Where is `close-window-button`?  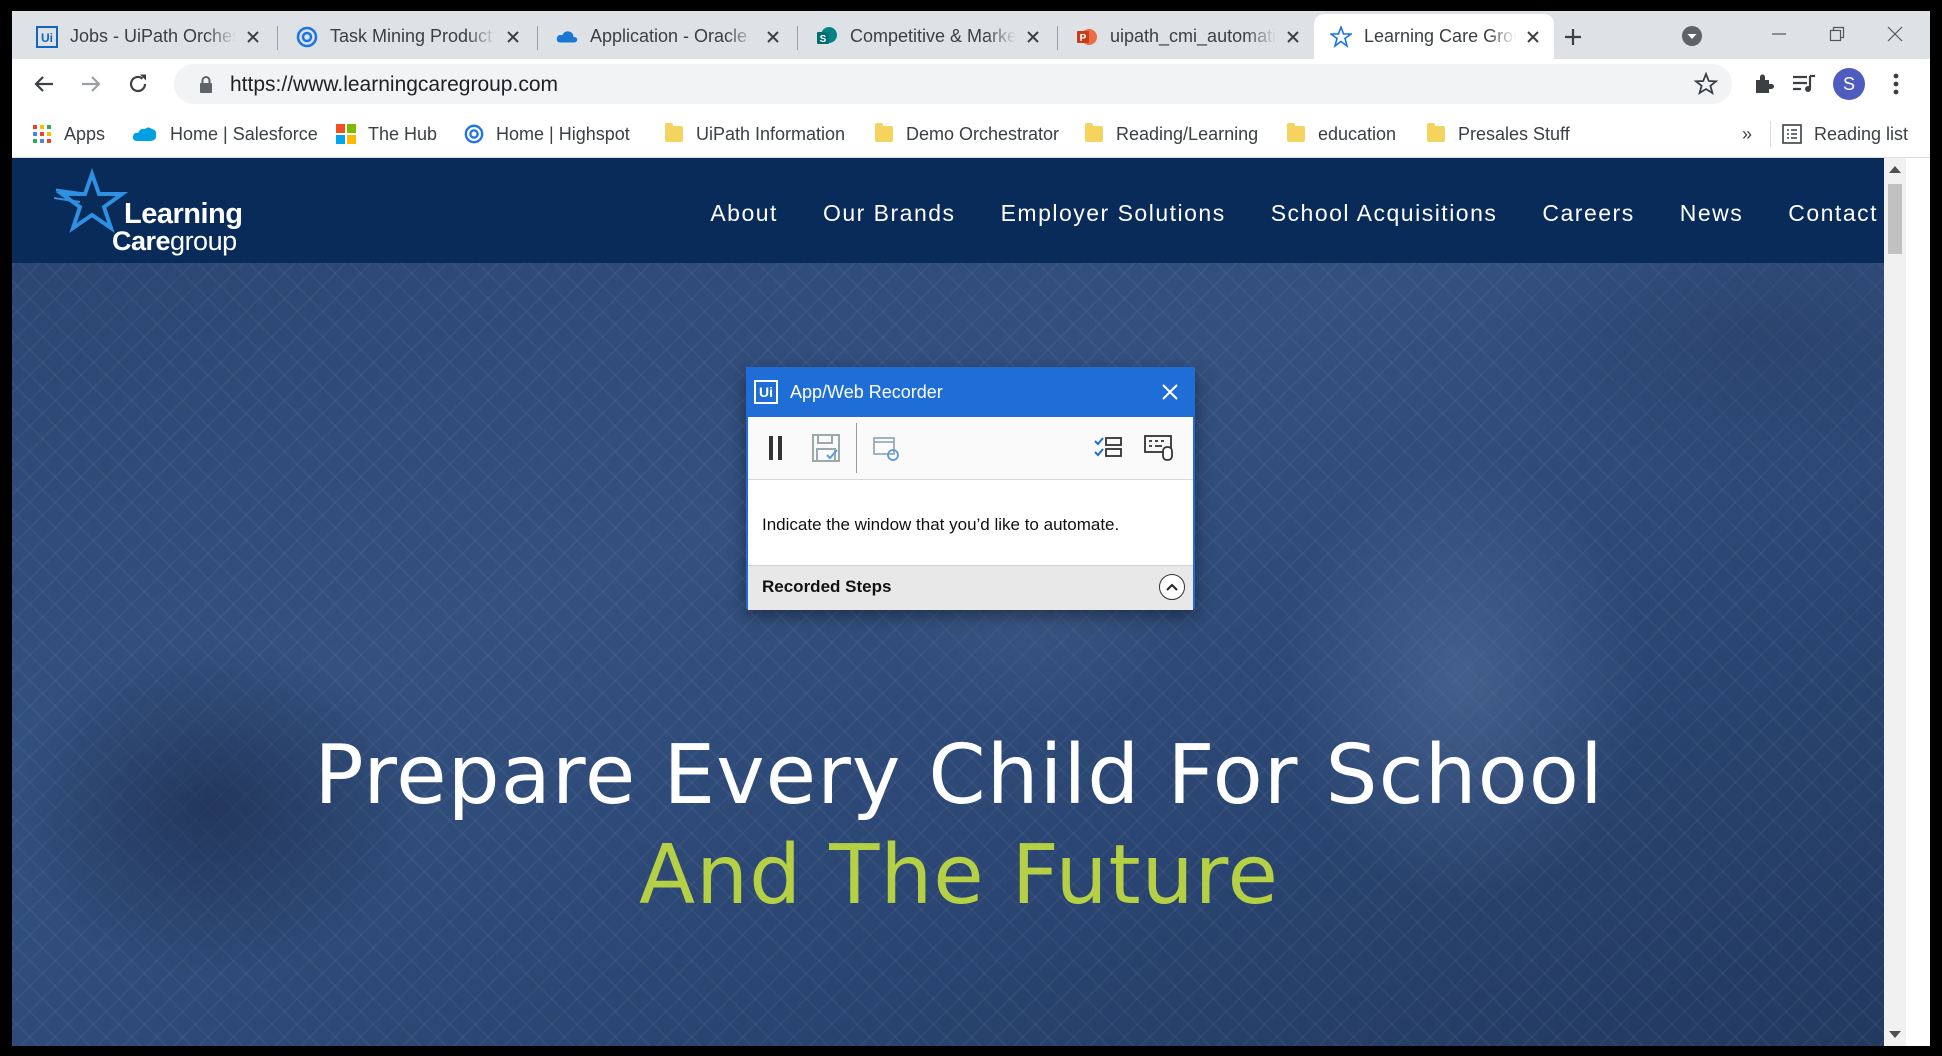 close-window-button is located at coordinates (1895, 34).